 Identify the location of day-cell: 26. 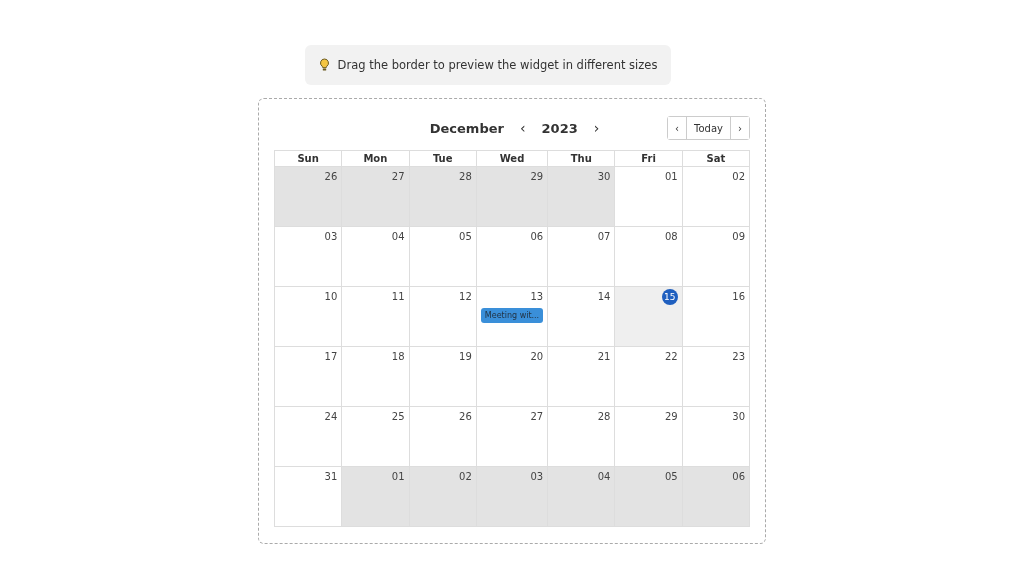
(309, 197).